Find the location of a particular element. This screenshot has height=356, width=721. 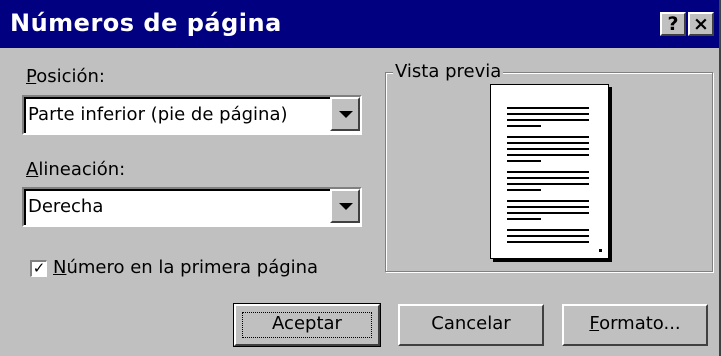

accept-button-label: Aceptar is located at coordinates (307, 323).